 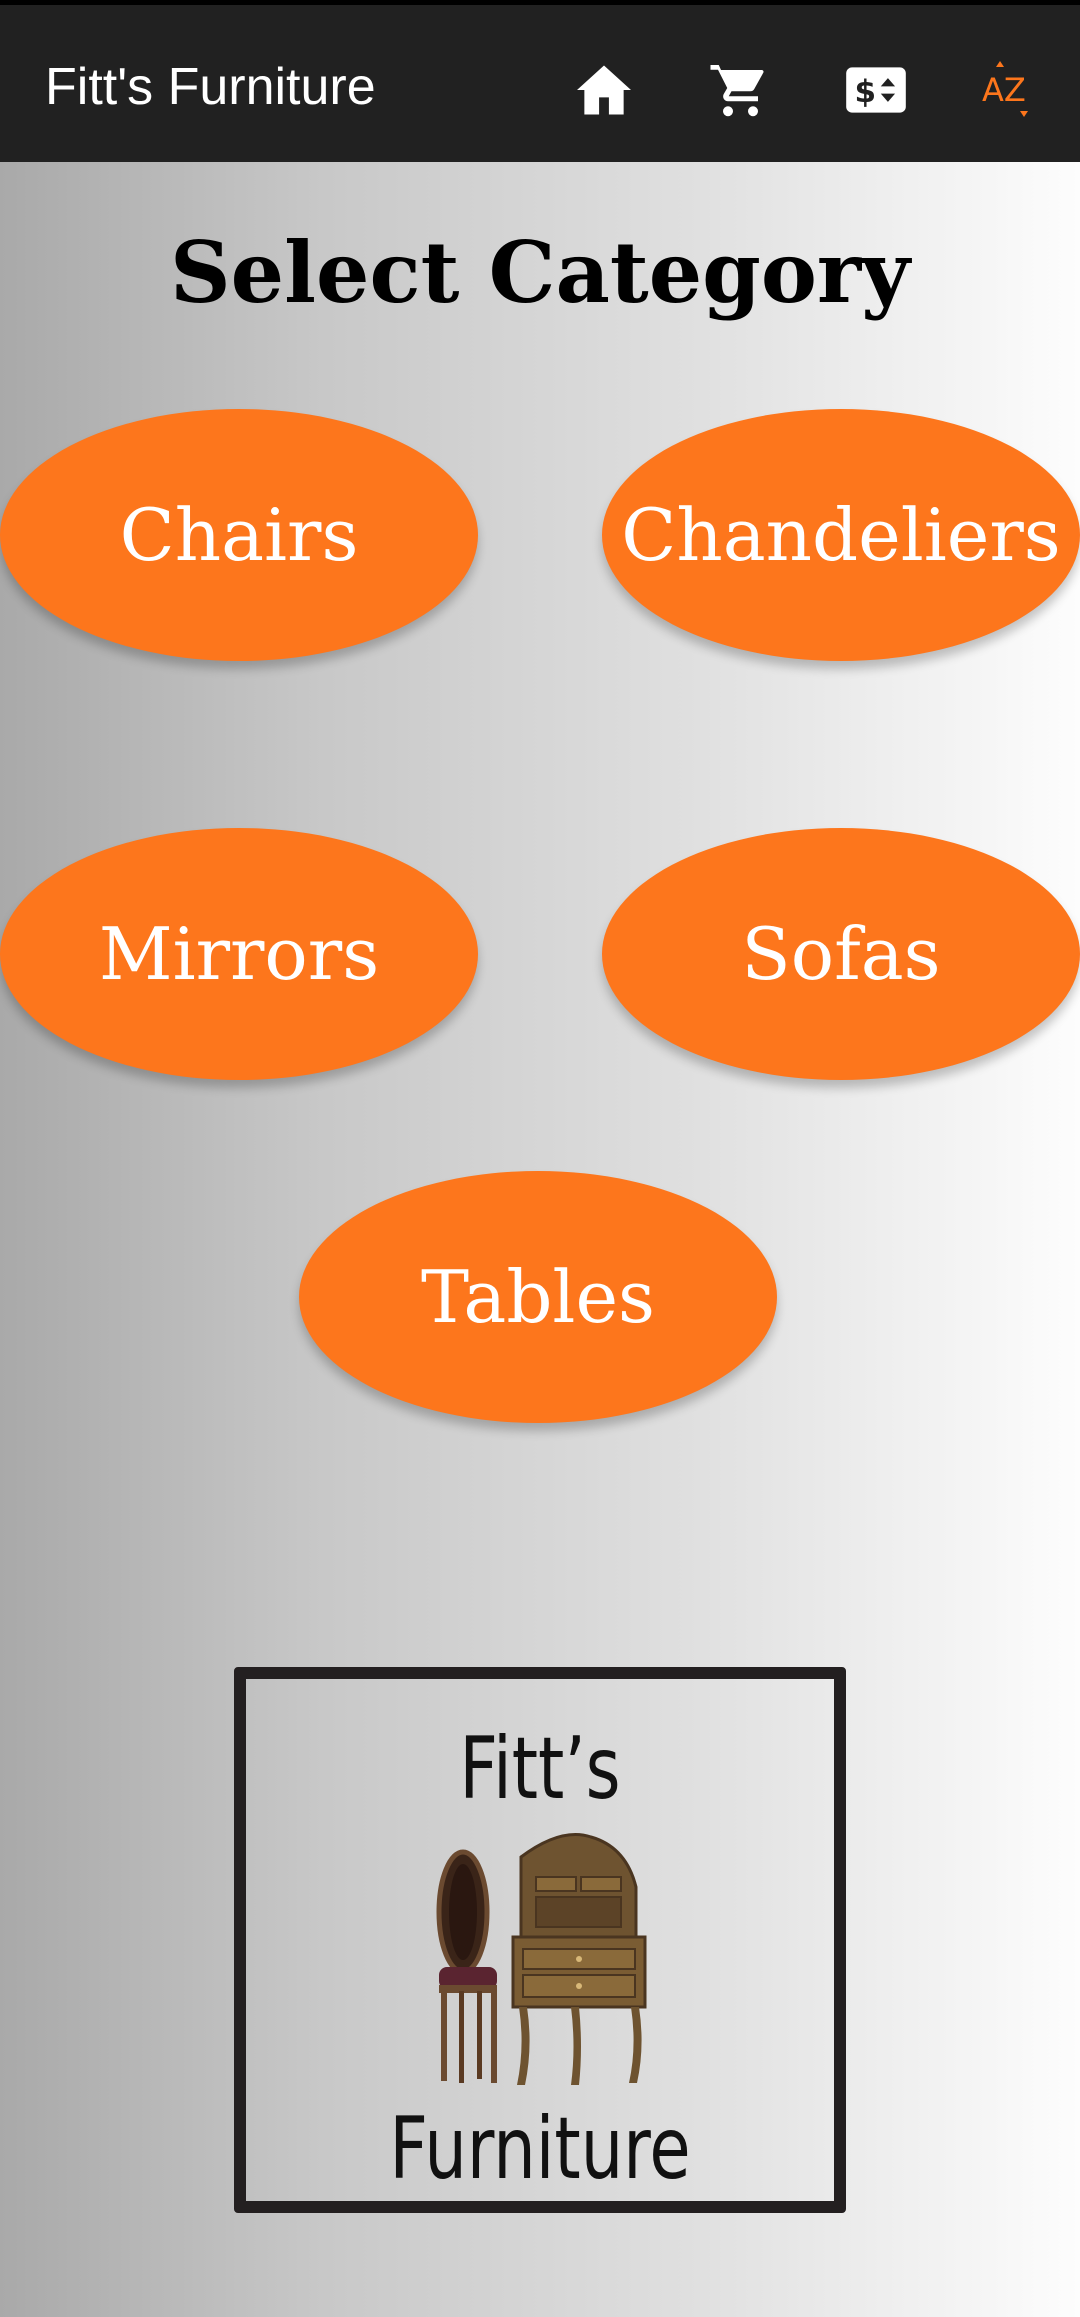 I want to click on app-title: Fitt's Furniture, so click(x=210, y=87).